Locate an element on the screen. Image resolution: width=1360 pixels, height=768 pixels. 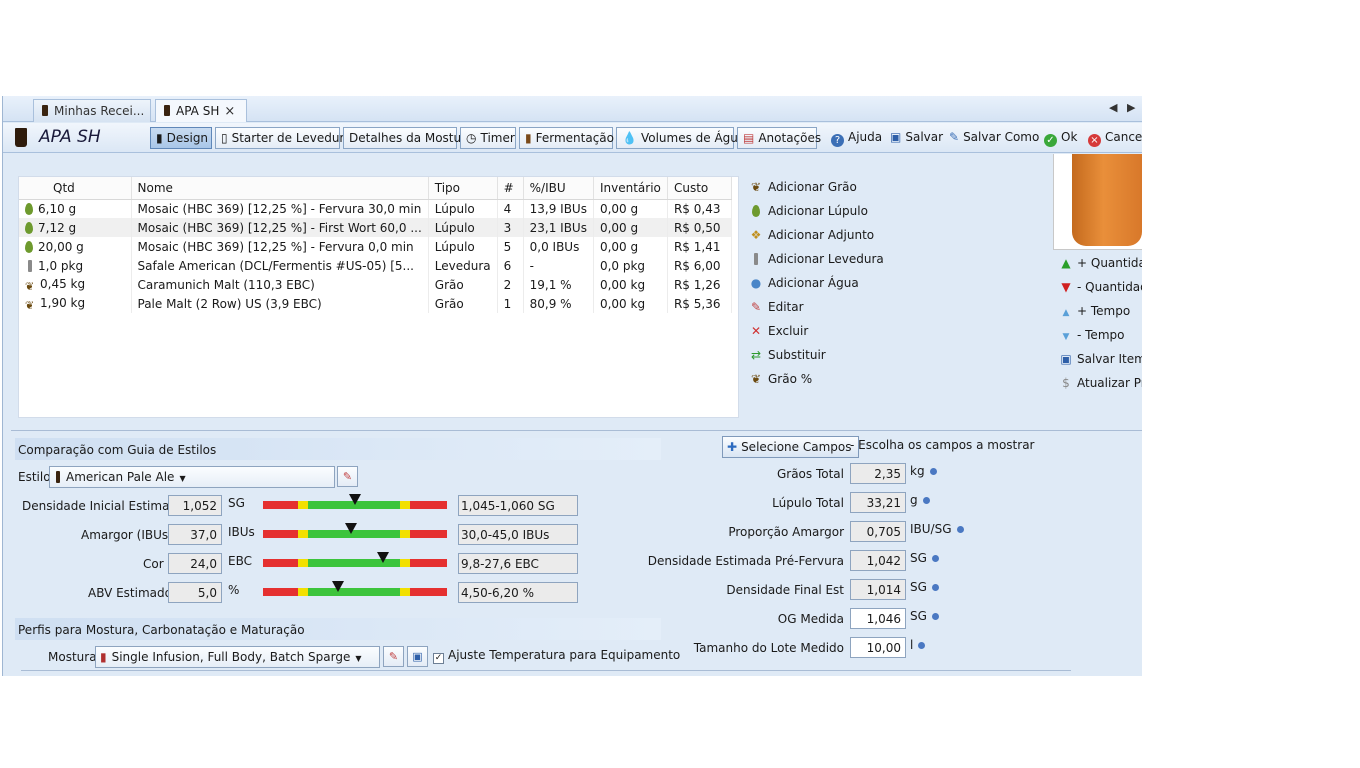
hop-icon is located at coordinates (29, 227).